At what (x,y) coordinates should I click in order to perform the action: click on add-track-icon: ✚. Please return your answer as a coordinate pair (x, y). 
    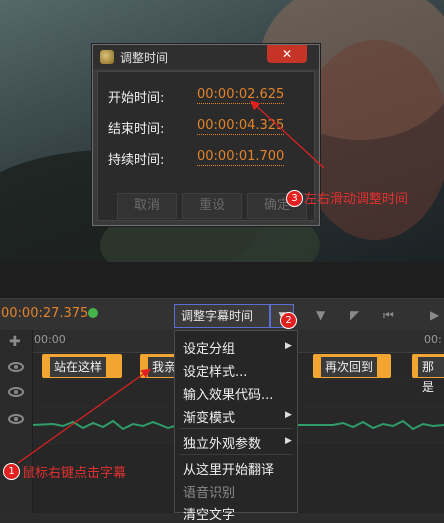
    Looking at the image, I should click on (15, 342).